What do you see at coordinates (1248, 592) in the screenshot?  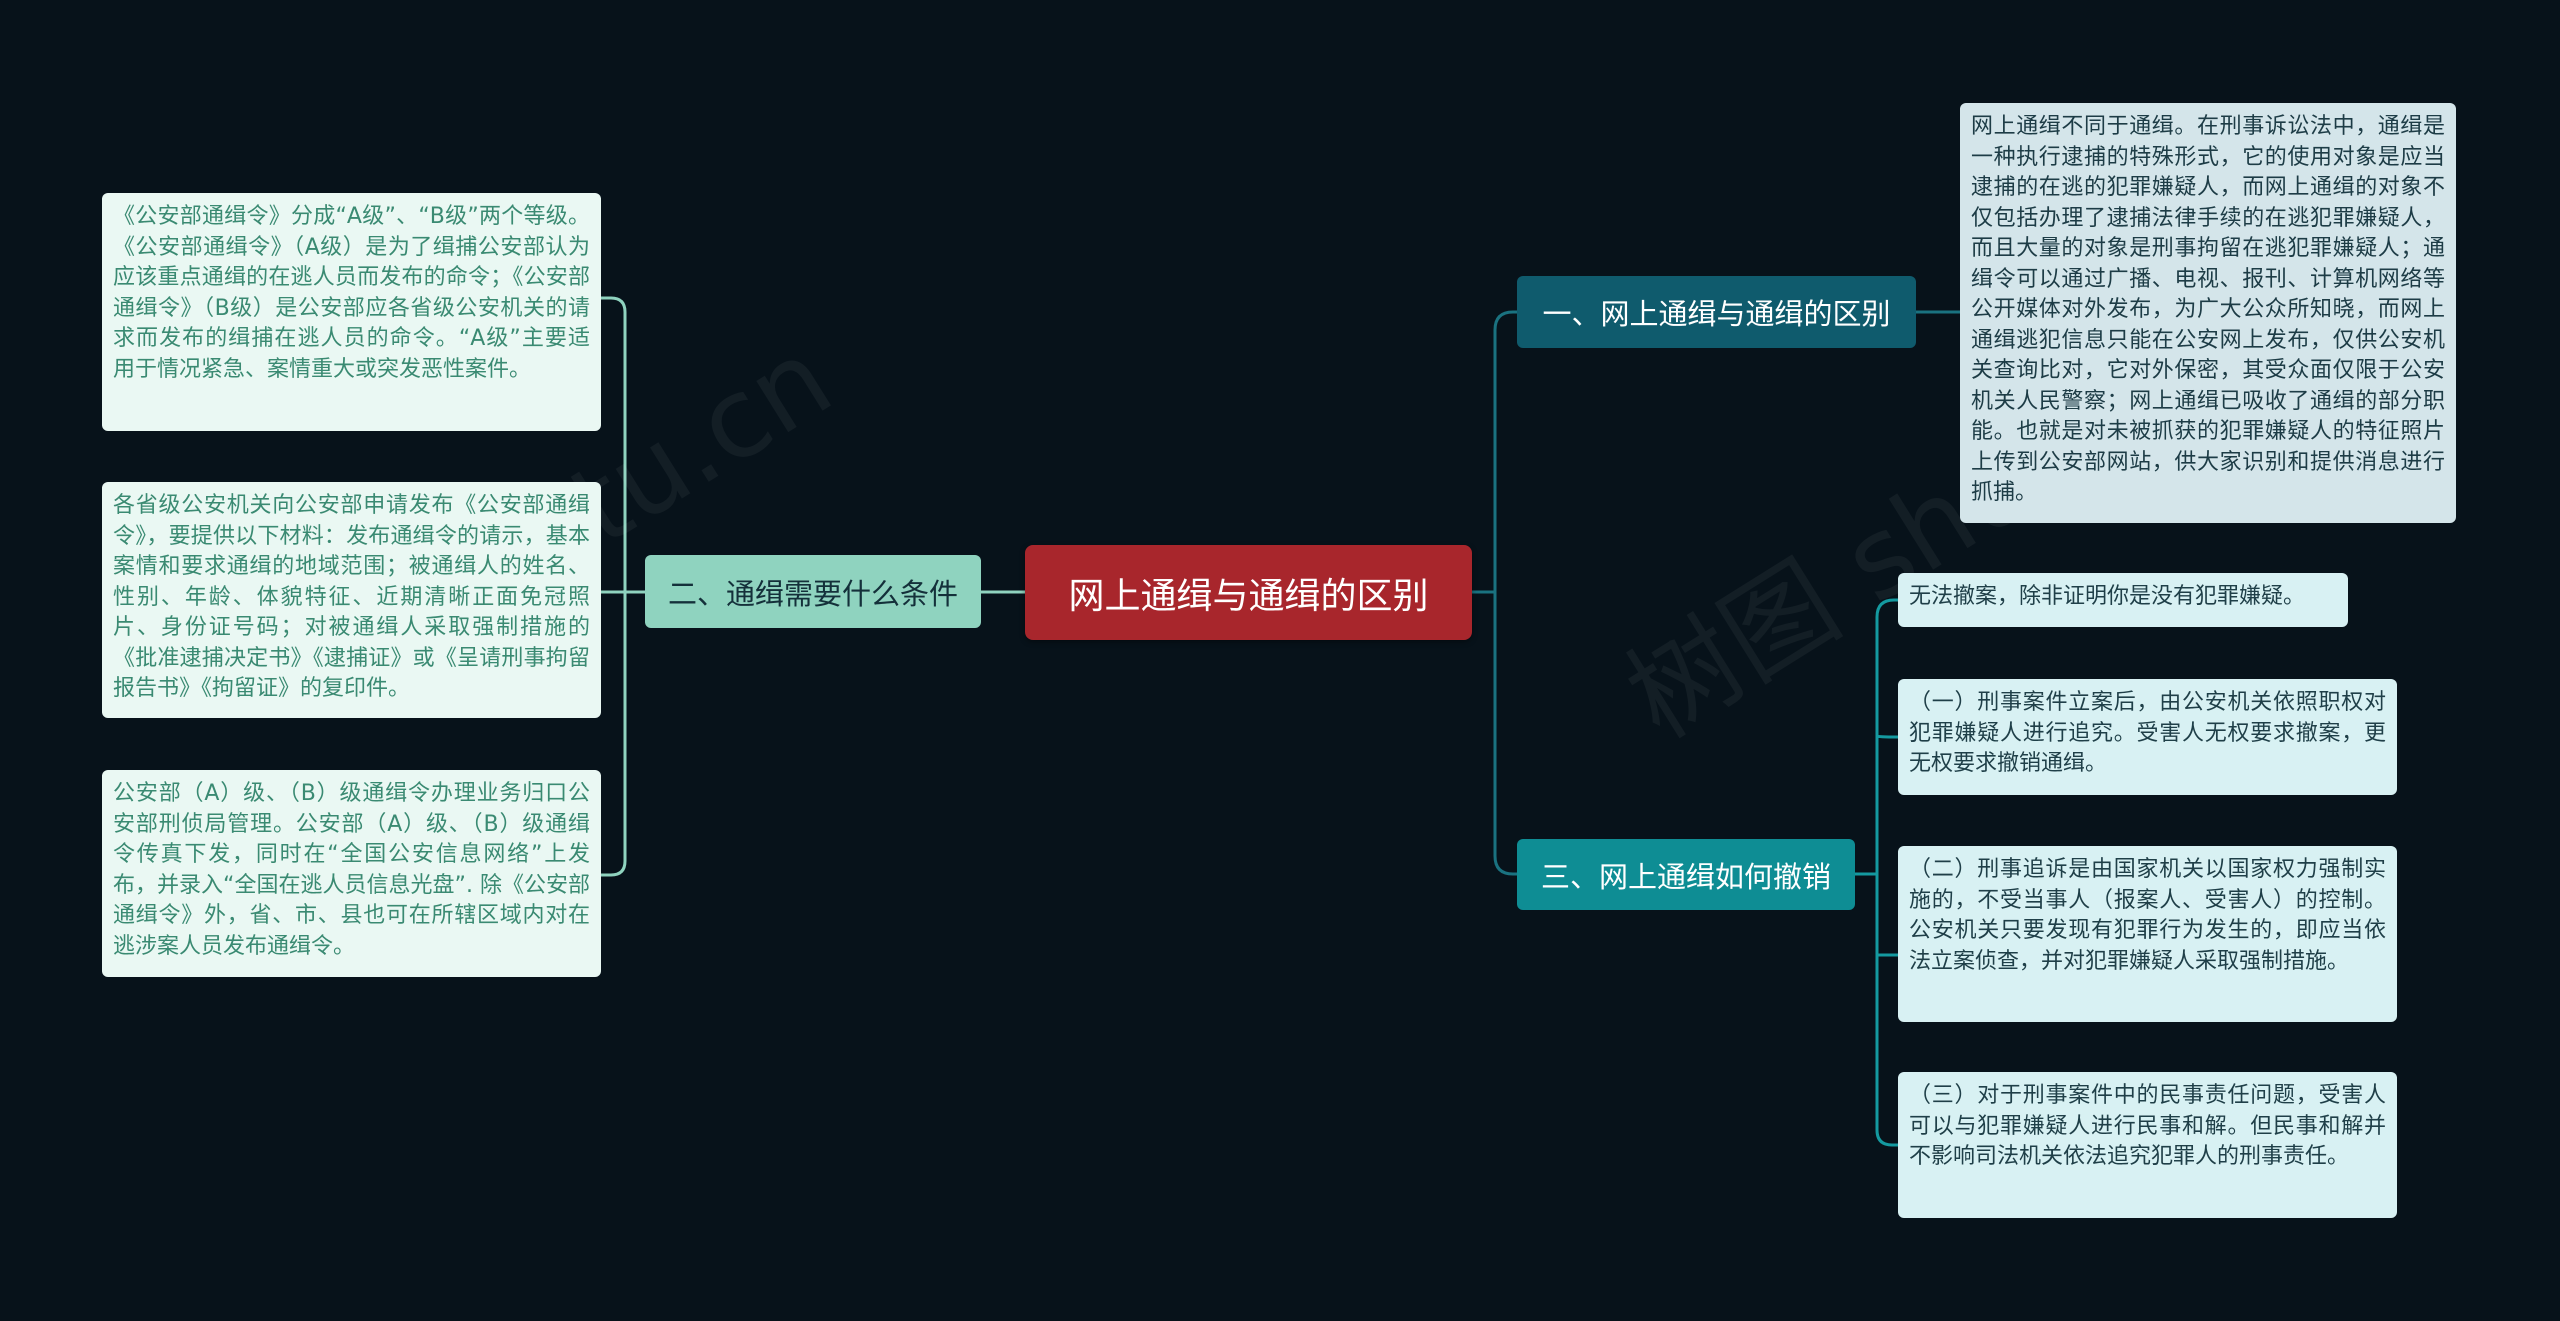 I see `root-node: 网上通缉与通缉的区别` at bounding box center [1248, 592].